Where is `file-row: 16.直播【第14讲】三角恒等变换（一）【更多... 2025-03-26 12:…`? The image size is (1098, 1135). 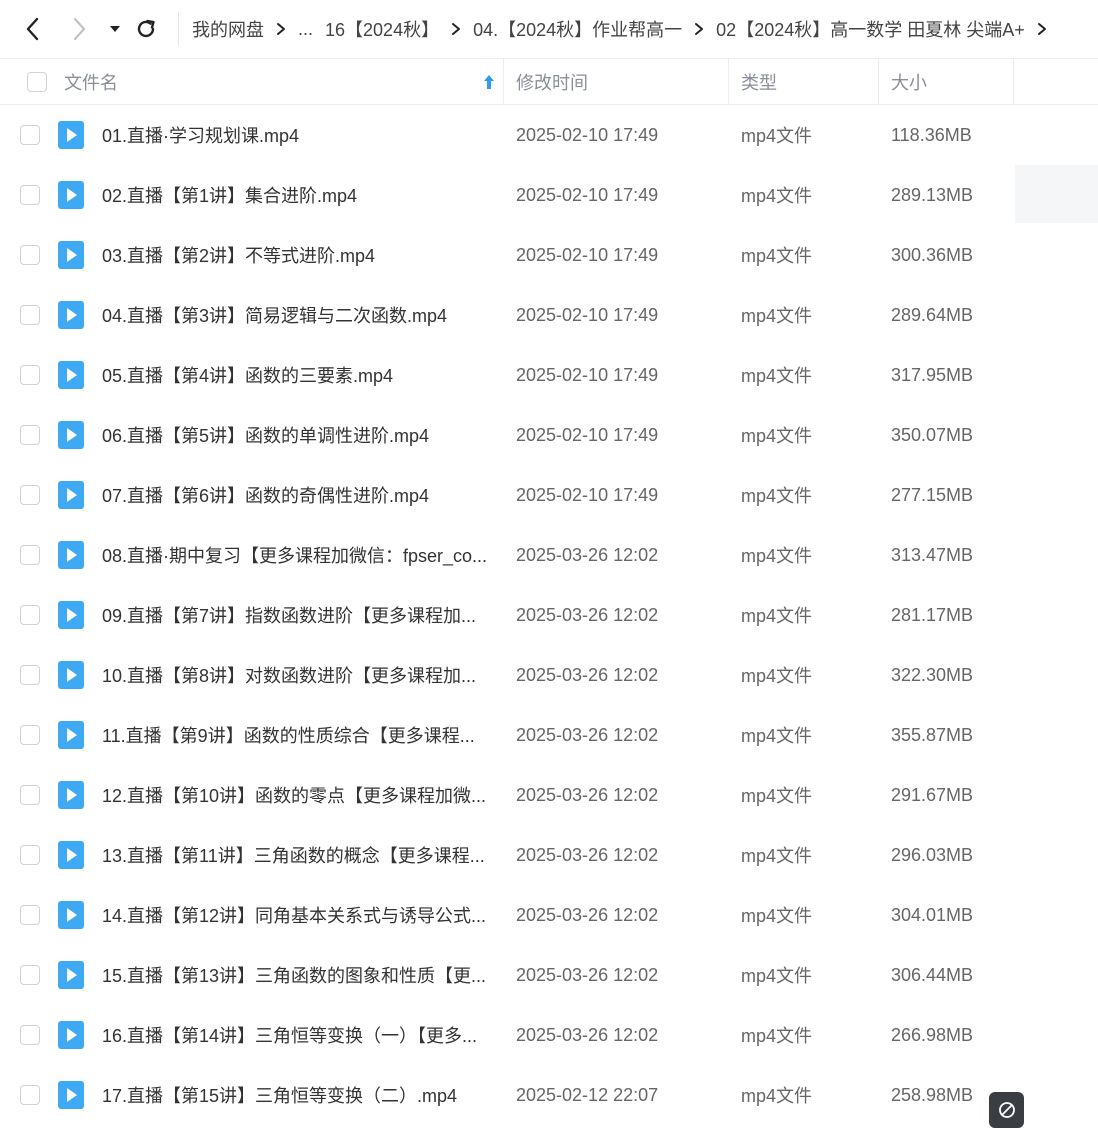 file-row: 16.直播【第14讲】三角恒等变换（一）【更多... 2025-03-26 12:… is located at coordinates (549, 1035).